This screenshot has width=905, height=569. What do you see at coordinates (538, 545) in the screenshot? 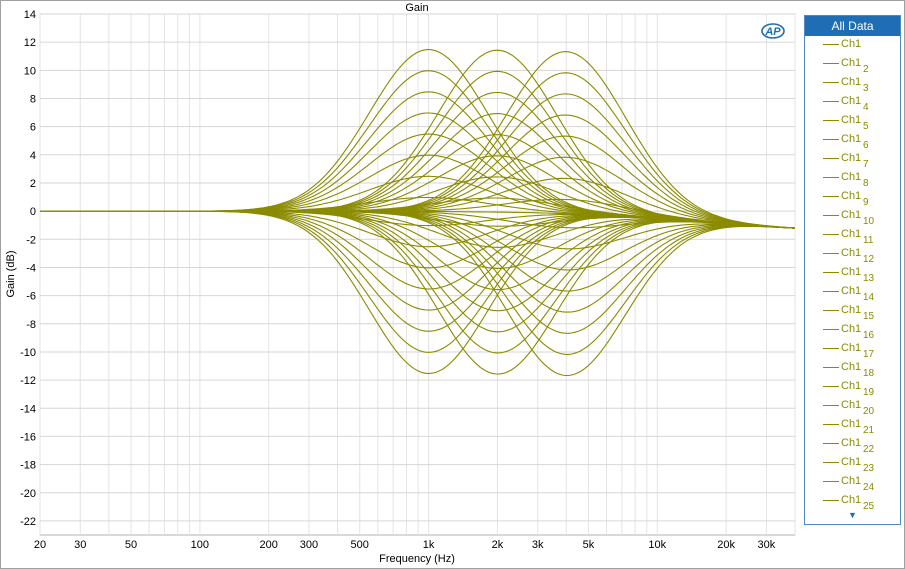
I see `x-tick-label: 3k` at bounding box center [538, 545].